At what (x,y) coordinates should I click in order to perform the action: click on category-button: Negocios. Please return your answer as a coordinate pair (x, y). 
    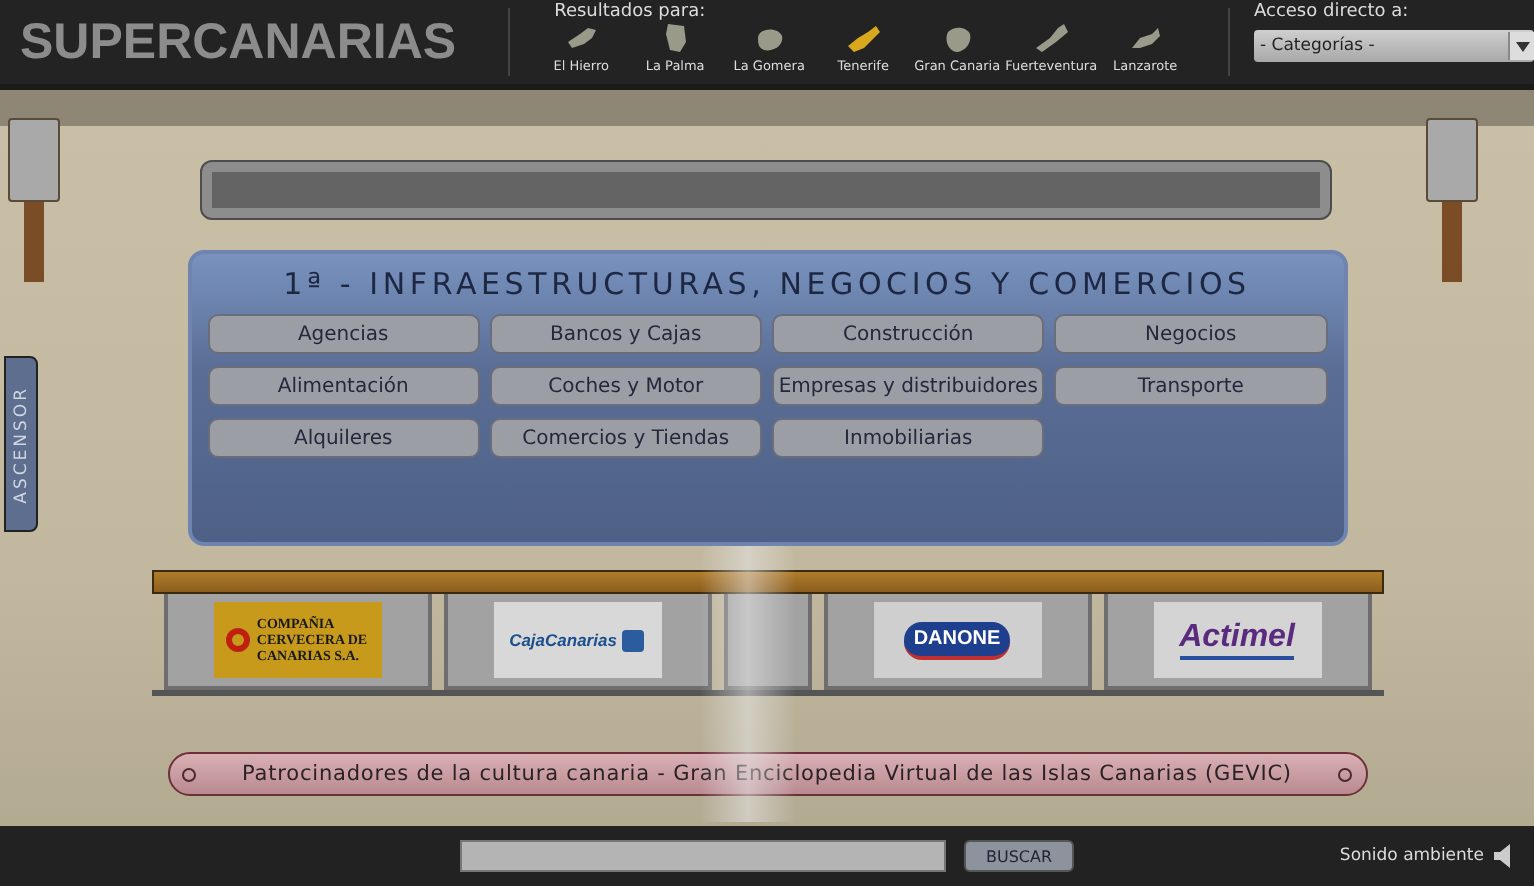
    Looking at the image, I should click on (1190, 334).